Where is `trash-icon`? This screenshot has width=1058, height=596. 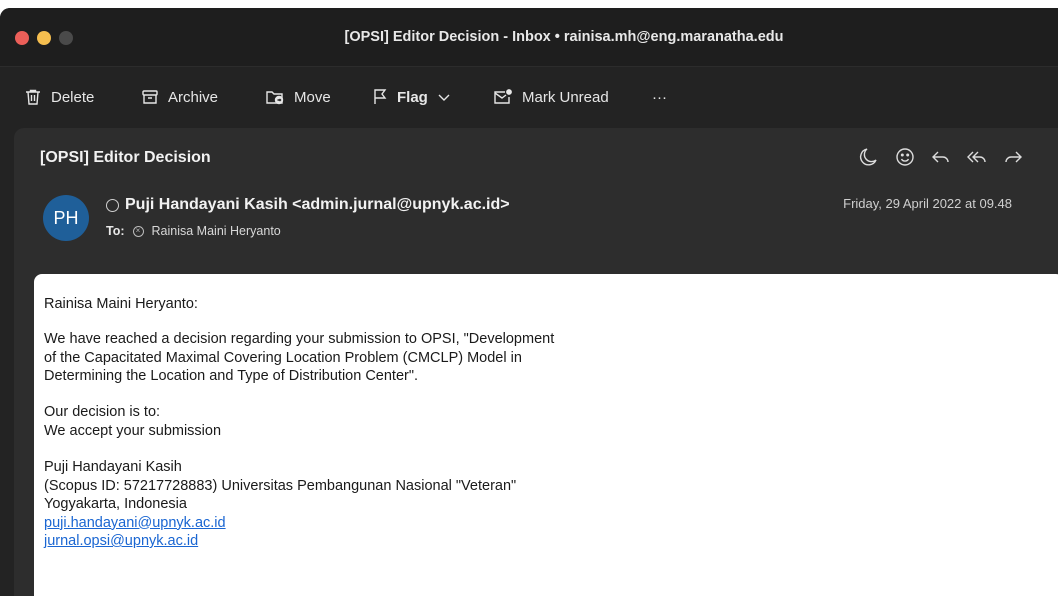
trash-icon is located at coordinates (33, 97).